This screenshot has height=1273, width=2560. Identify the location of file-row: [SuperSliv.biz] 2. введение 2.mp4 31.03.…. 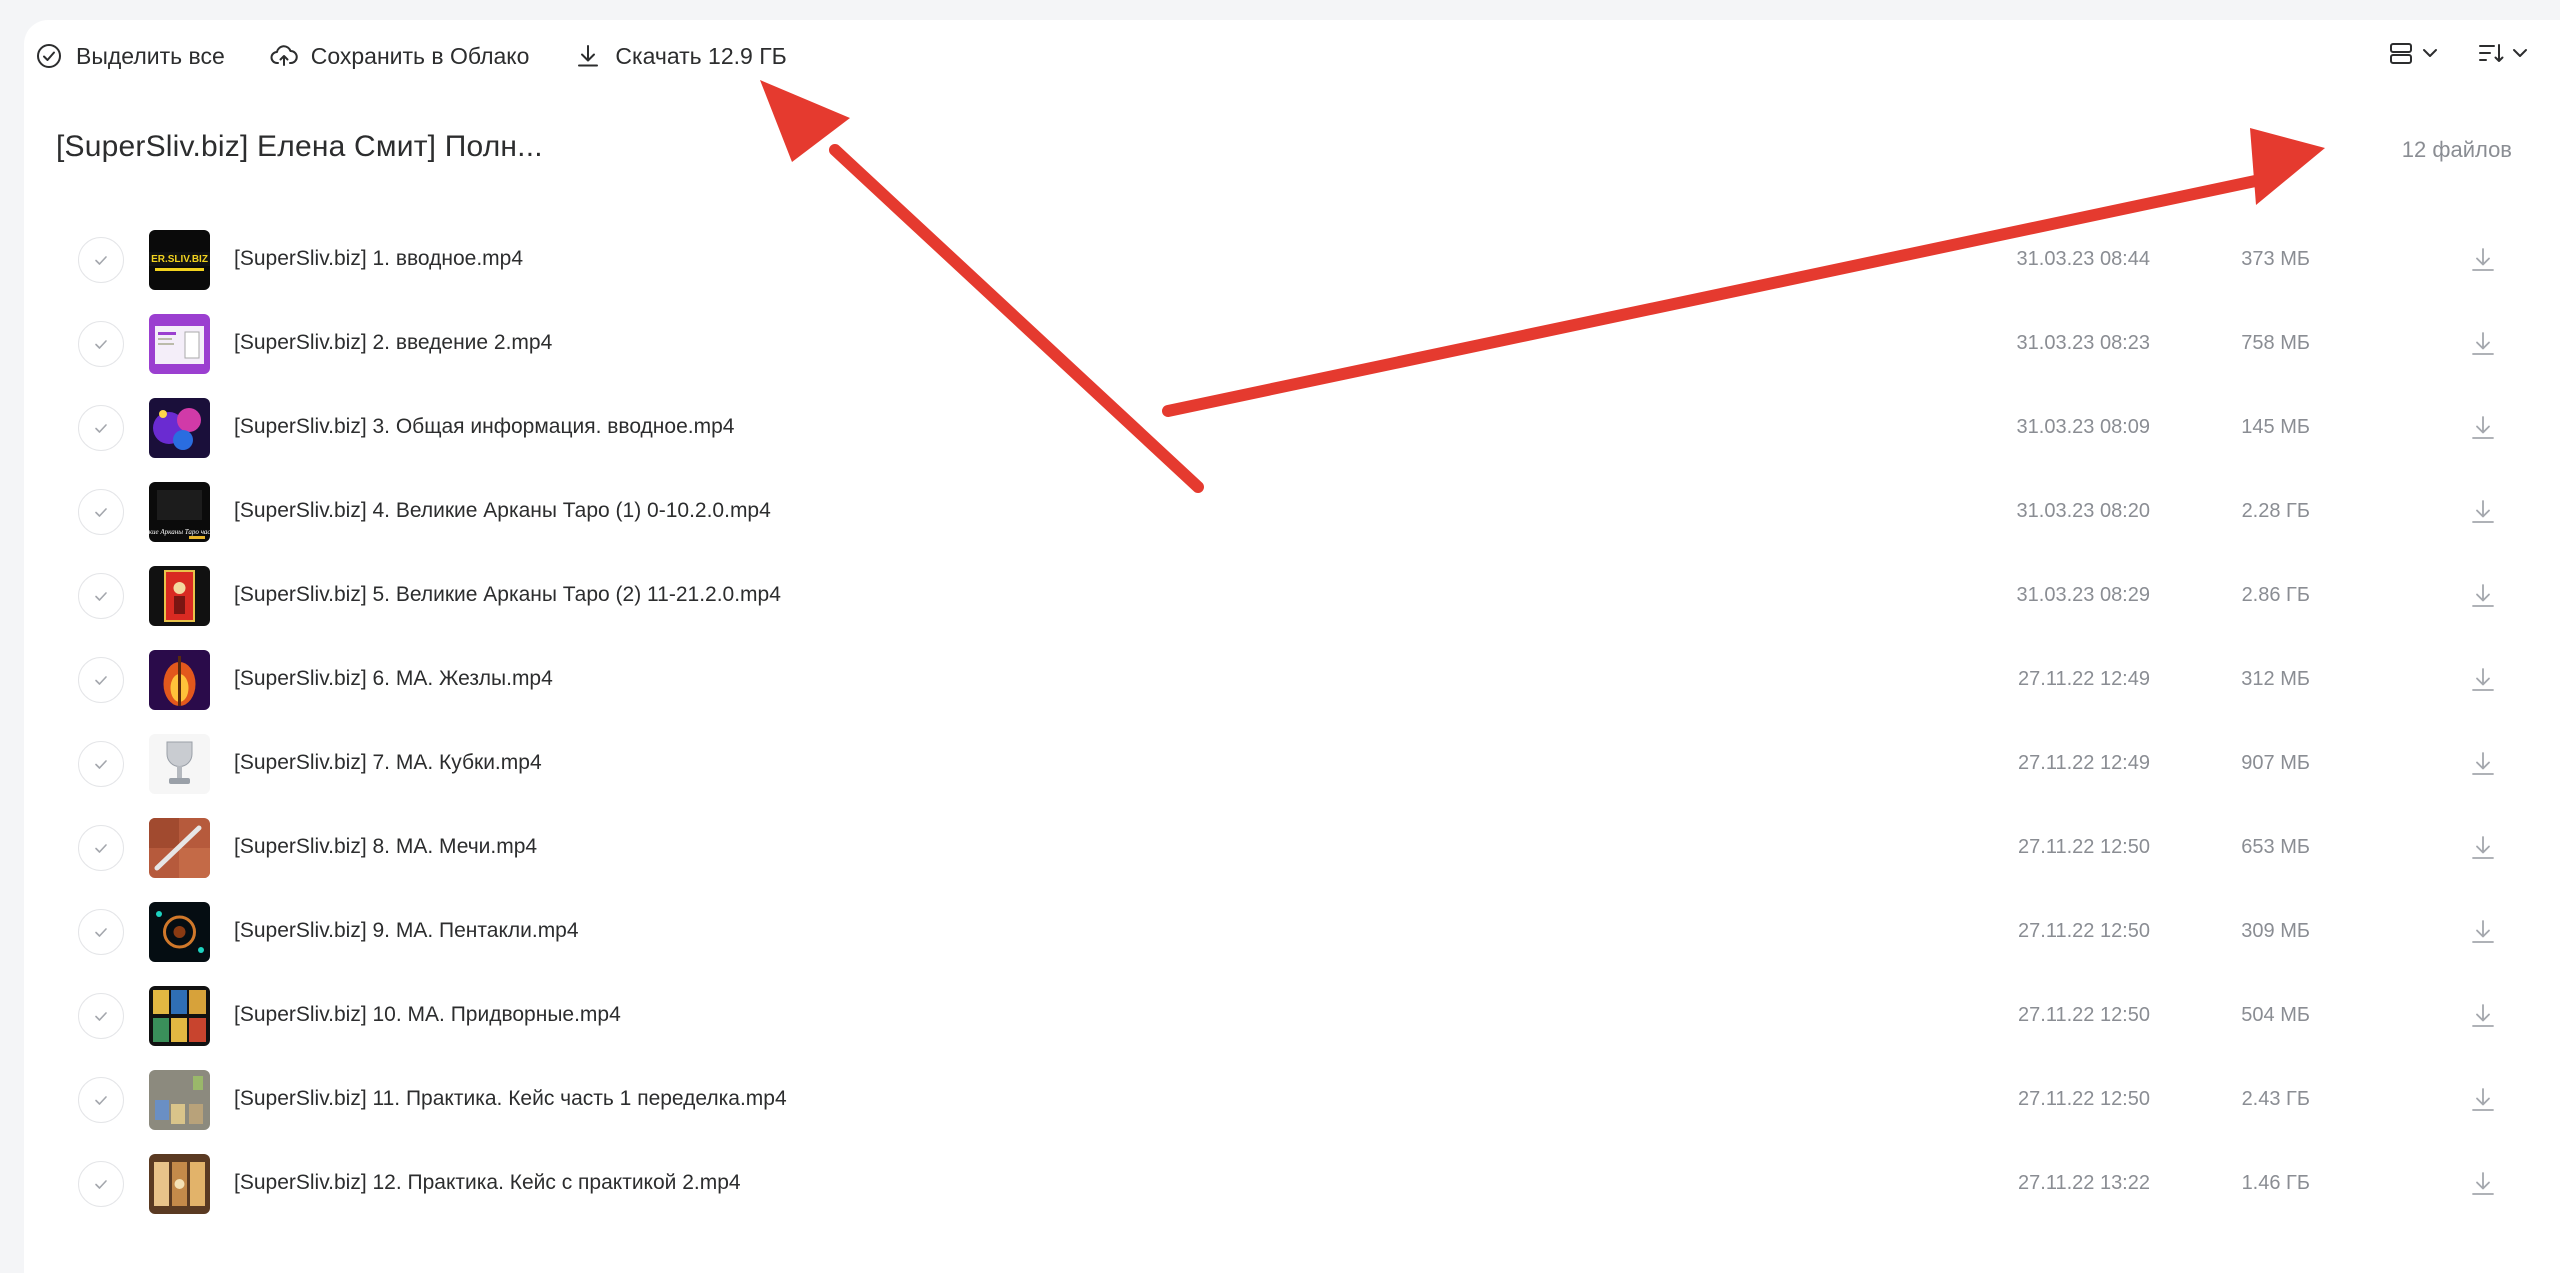
(1280, 344).